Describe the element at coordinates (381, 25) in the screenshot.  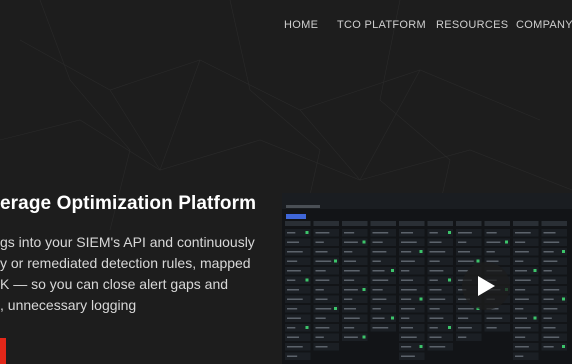
I see `nav-tco-platform: TCO PLATFORM` at that location.